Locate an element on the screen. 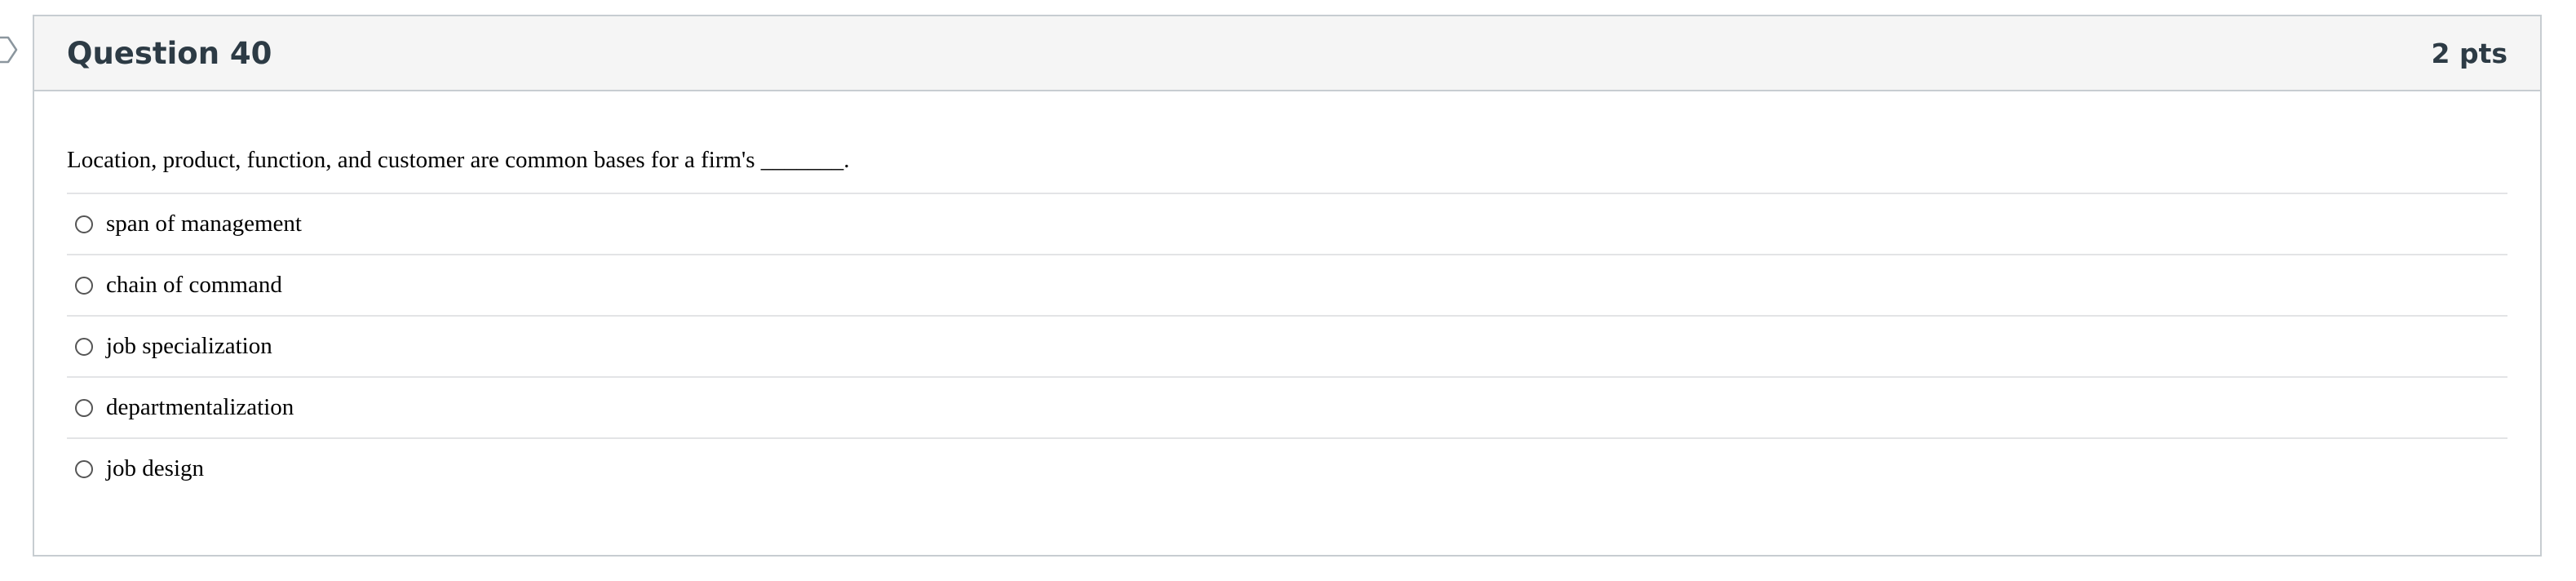  answer-option-chain-of-command: chain of command is located at coordinates (1287, 284).